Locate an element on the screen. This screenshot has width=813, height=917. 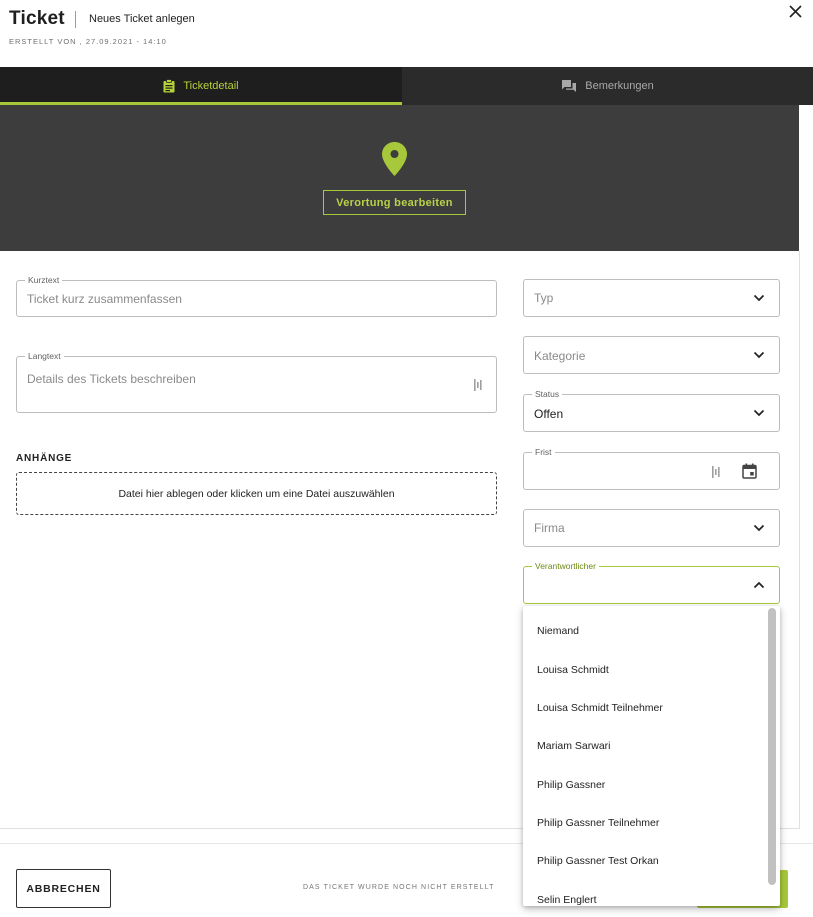
tab-ticketdetail: Ticketdetail is located at coordinates (201, 86).